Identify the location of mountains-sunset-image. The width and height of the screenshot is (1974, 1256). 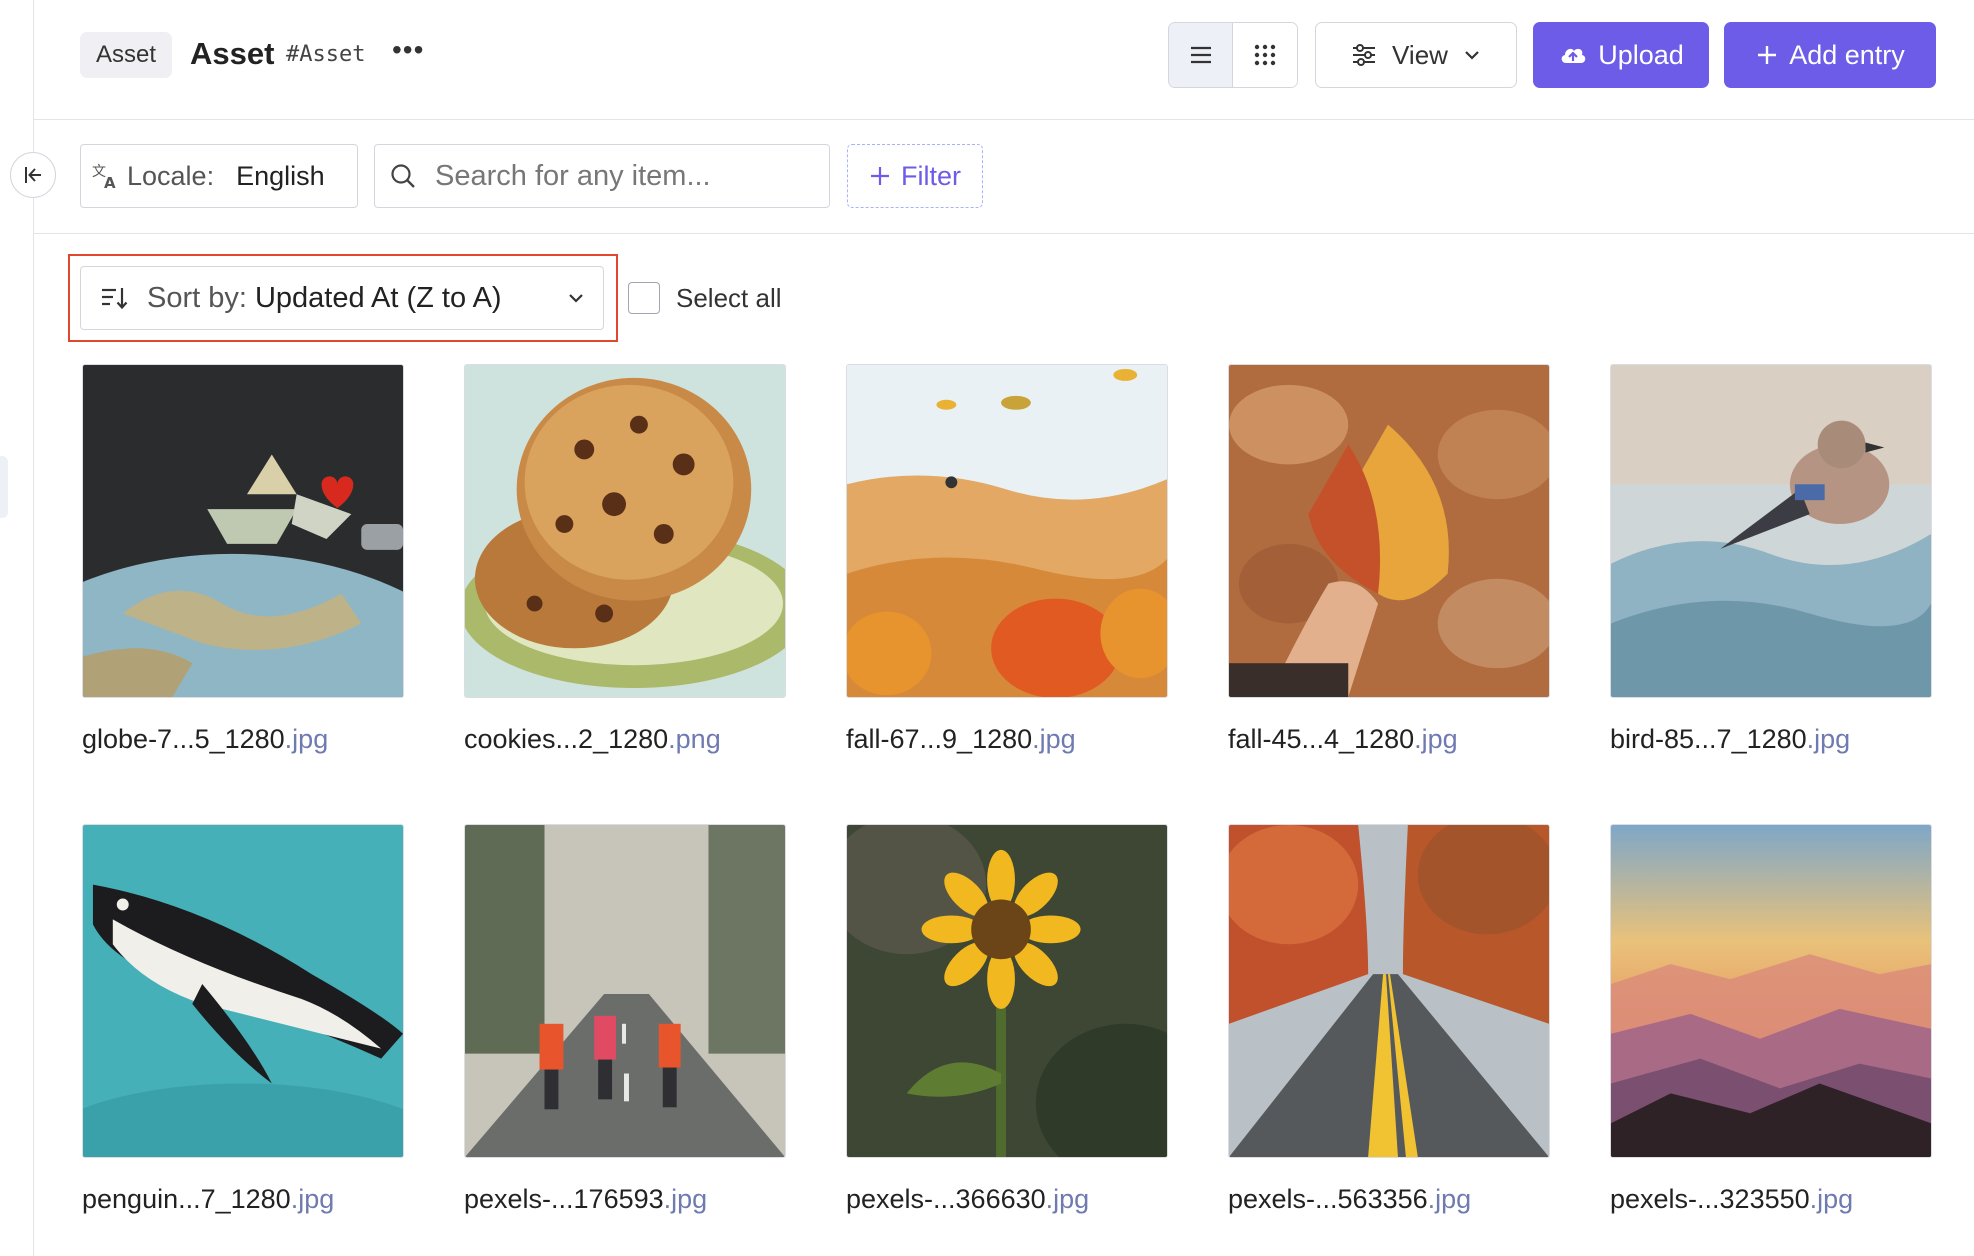
(1771, 991).